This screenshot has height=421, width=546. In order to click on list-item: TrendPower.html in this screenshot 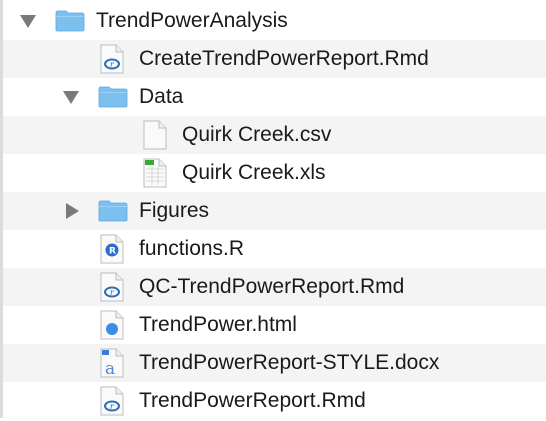, I will do `click(274, 325)`.